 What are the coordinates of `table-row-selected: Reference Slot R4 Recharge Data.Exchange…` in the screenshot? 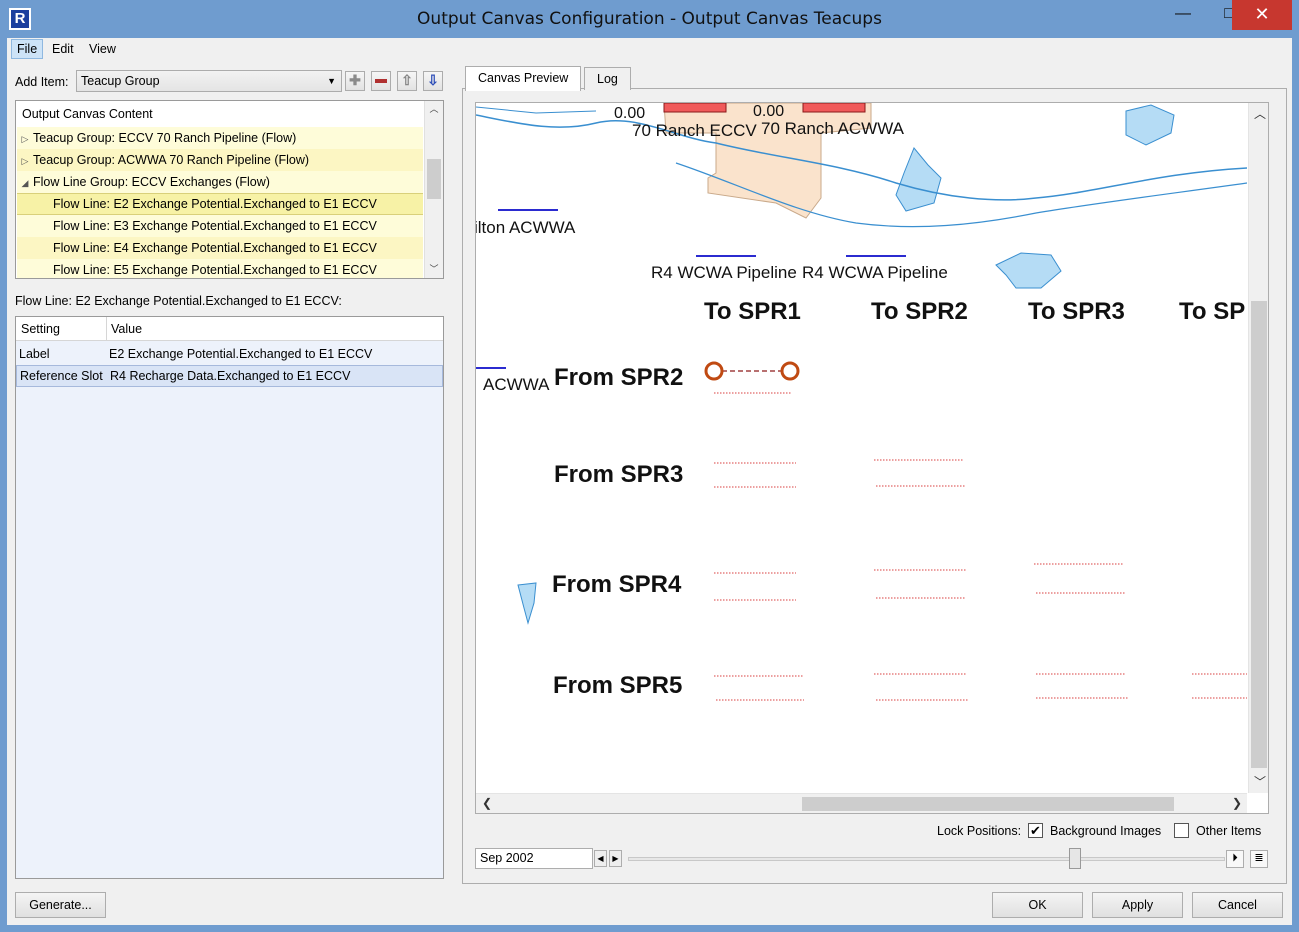 It's located at (229, 376).